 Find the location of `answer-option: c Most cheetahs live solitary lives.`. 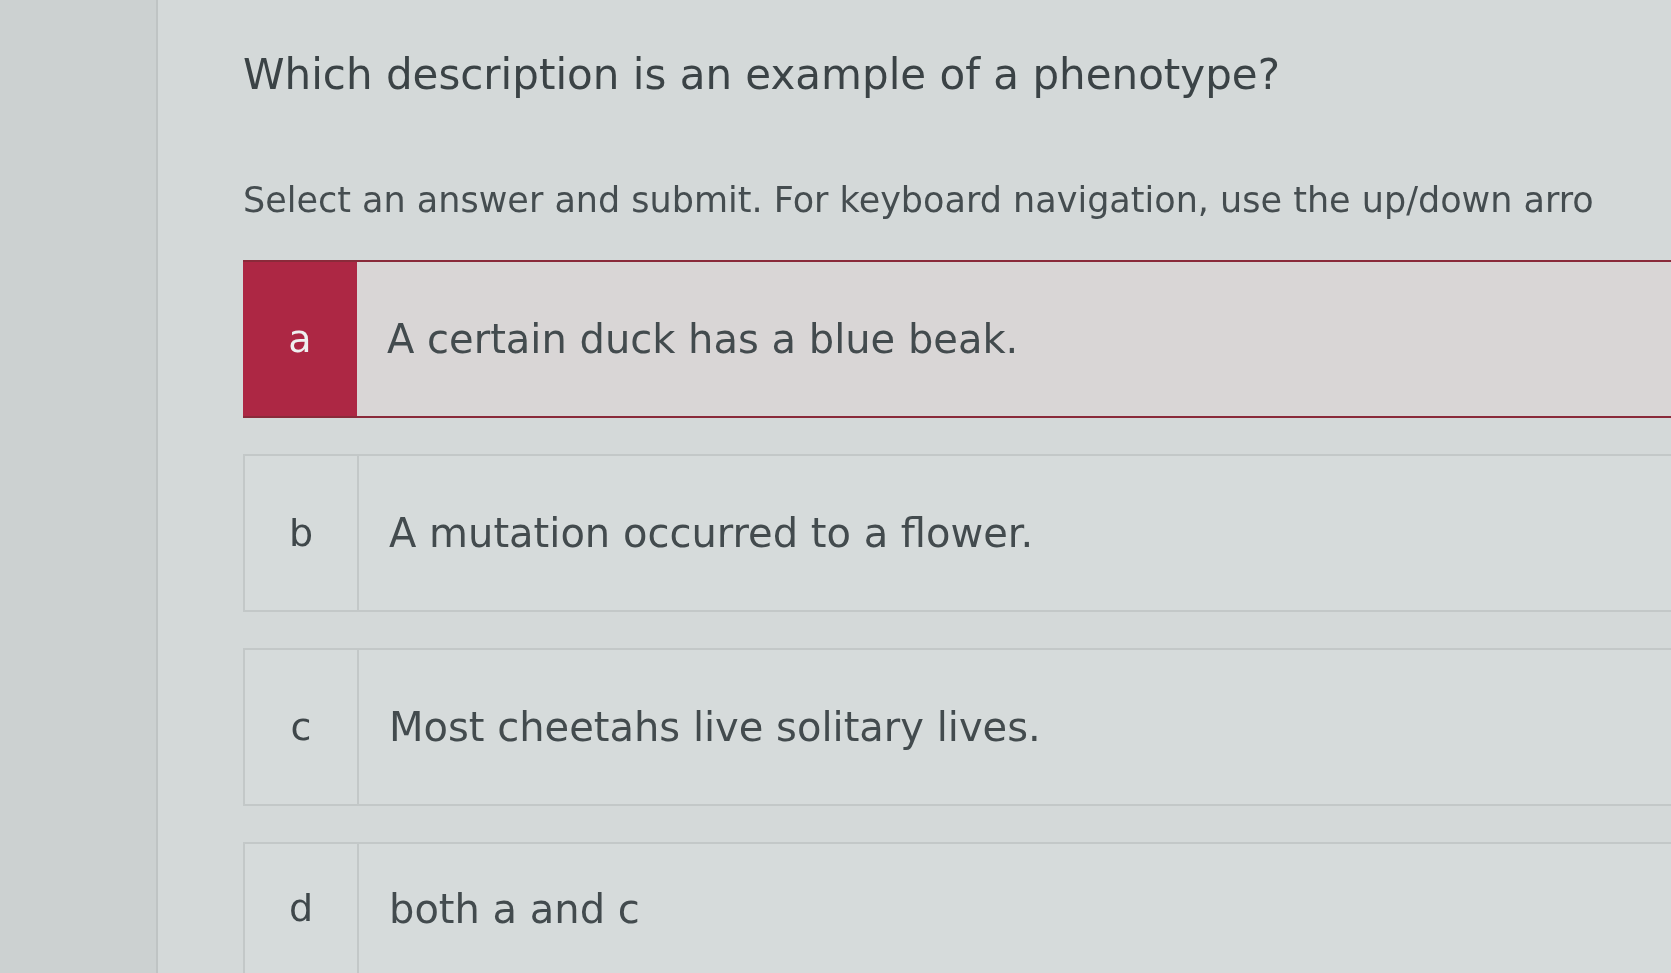

answer-option: c Most cheetahs live solitary lives. is located at coordinates (957, 727).